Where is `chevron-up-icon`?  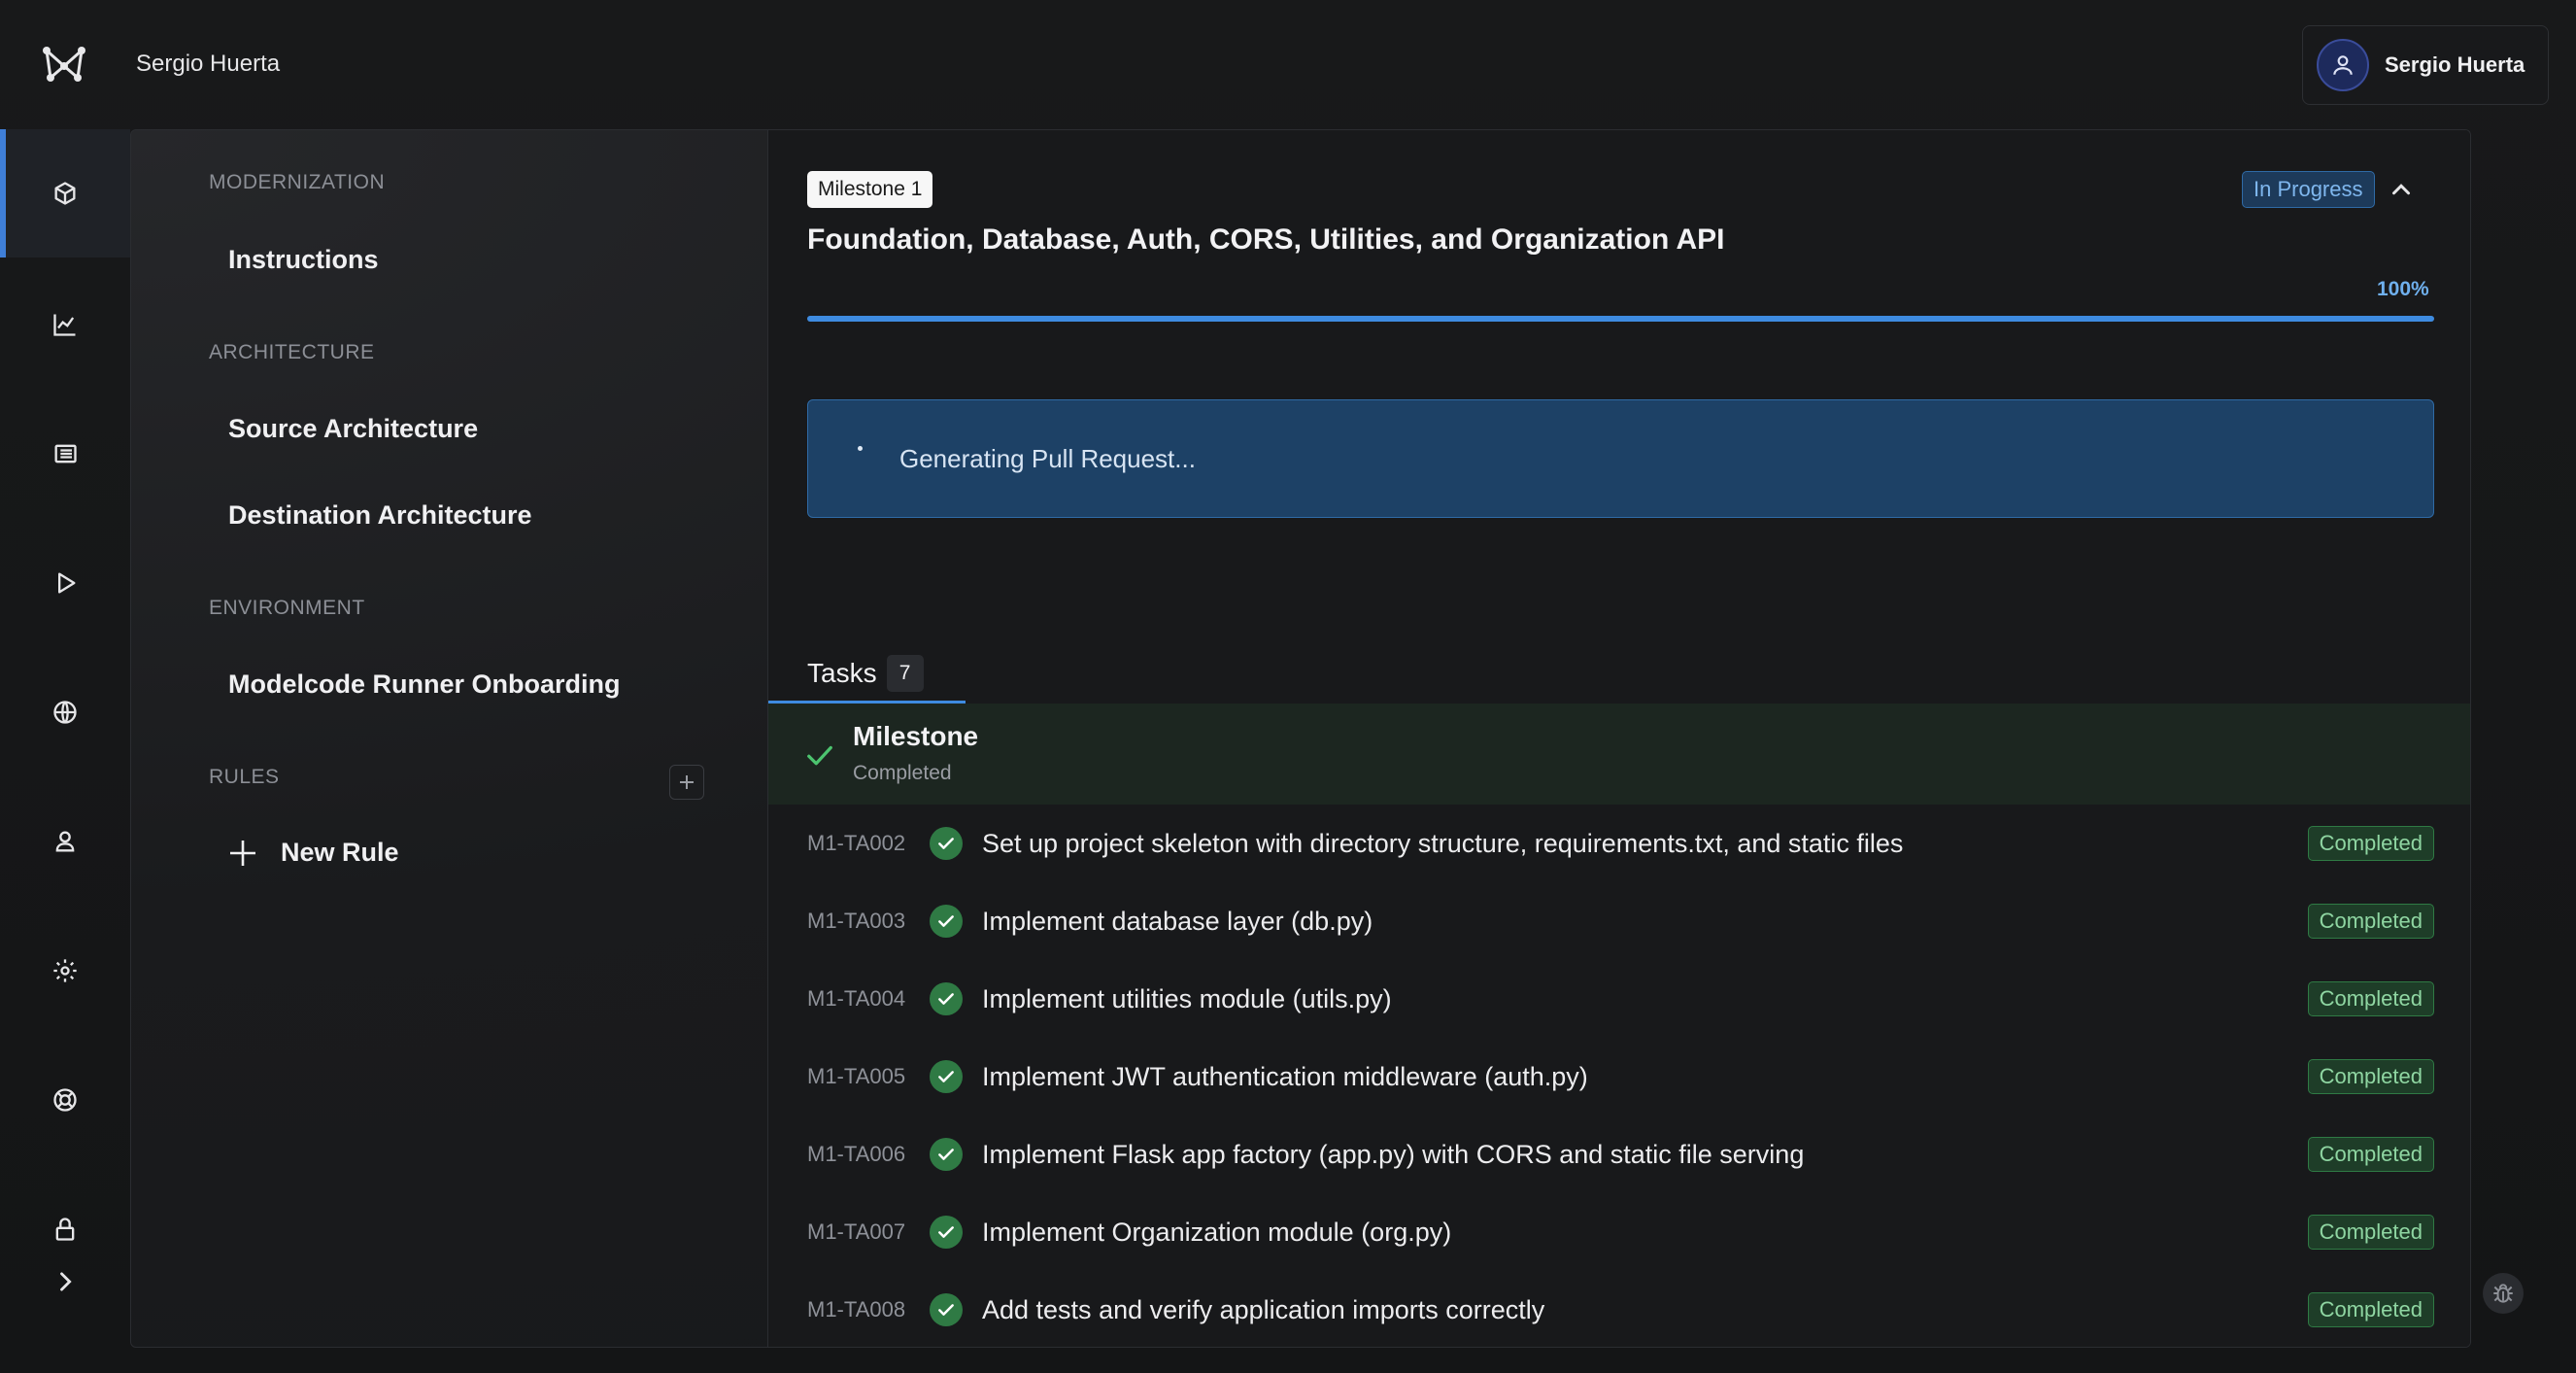
chevron-up-icon is located at coordinates (2401, 189).